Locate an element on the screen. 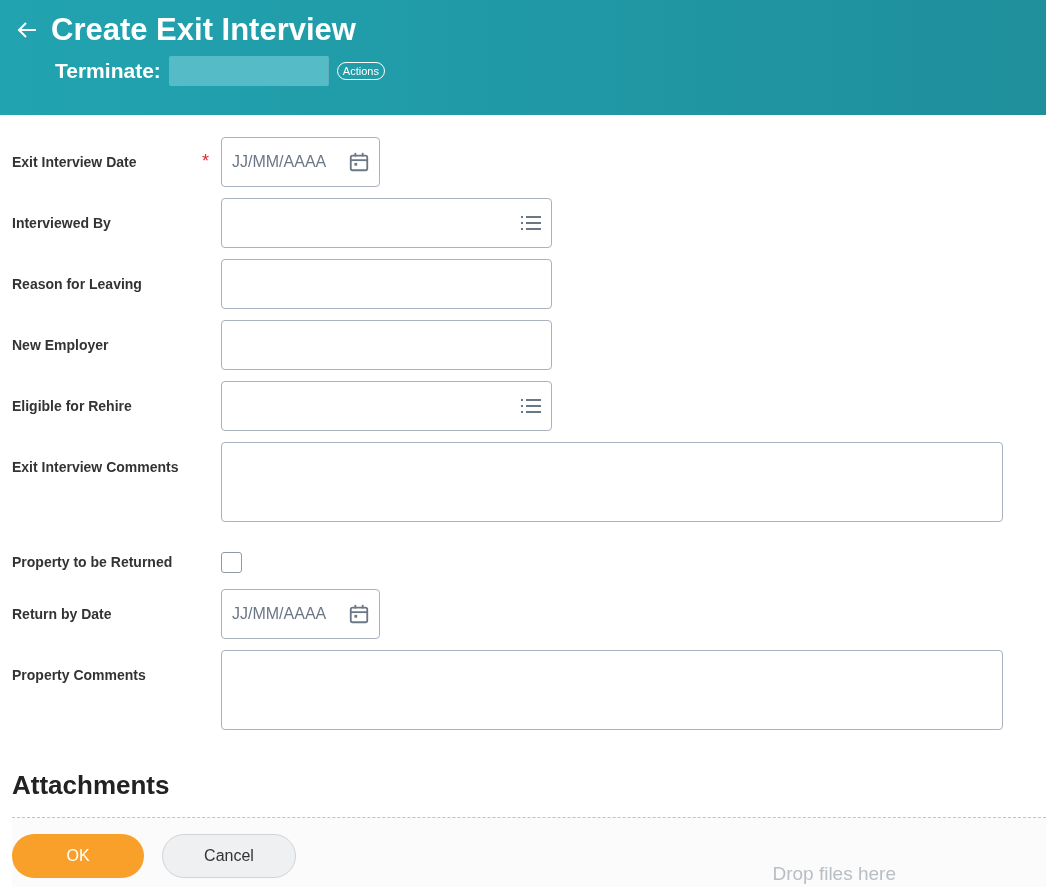 This screenshot has height=887, width=1046. section-title: Attachments is located at coordinates (91, 785).